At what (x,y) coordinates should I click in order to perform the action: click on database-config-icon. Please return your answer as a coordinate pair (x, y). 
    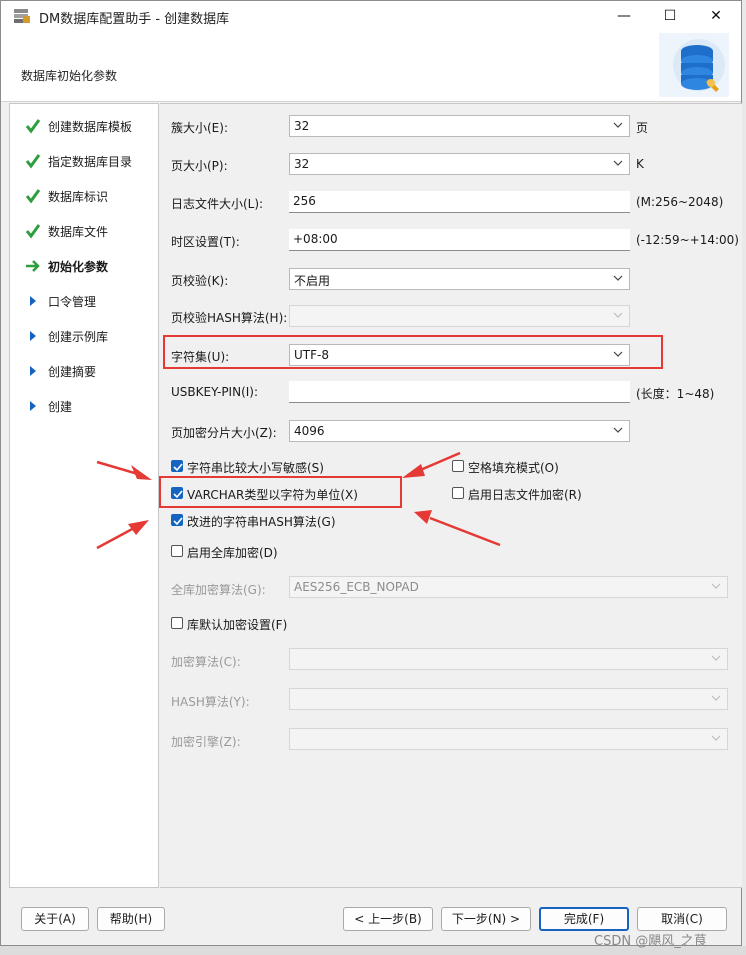
    Looking at the image, I should click on (694, 65).